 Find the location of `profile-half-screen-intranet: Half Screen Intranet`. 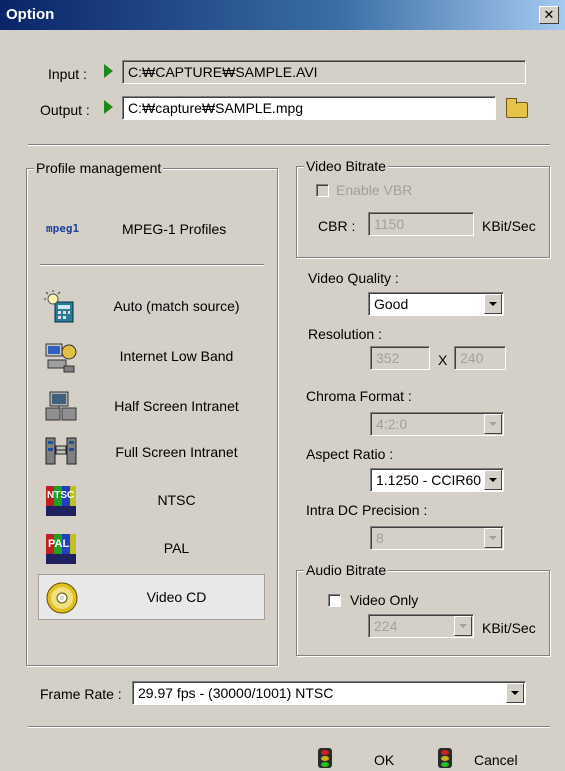

profile-half-screen-intranet: Half Screen Intranet is located at coordinates (151, 407).